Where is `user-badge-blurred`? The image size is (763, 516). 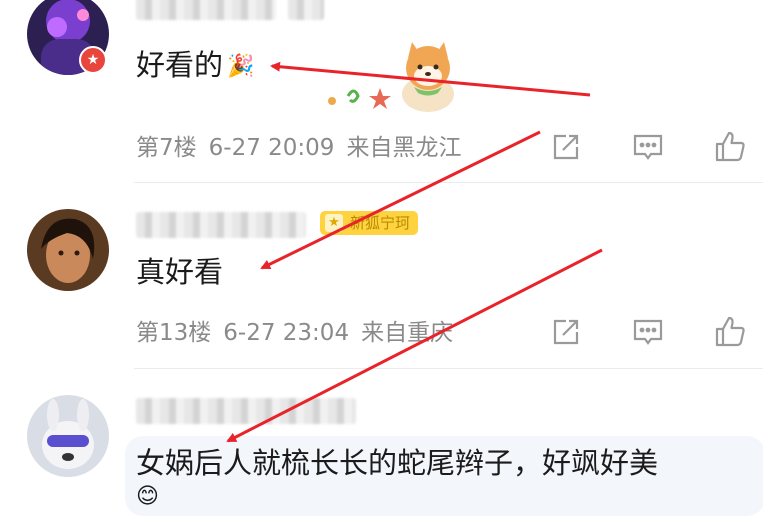
user-badge-blurred is located at coordinates (306, 10).